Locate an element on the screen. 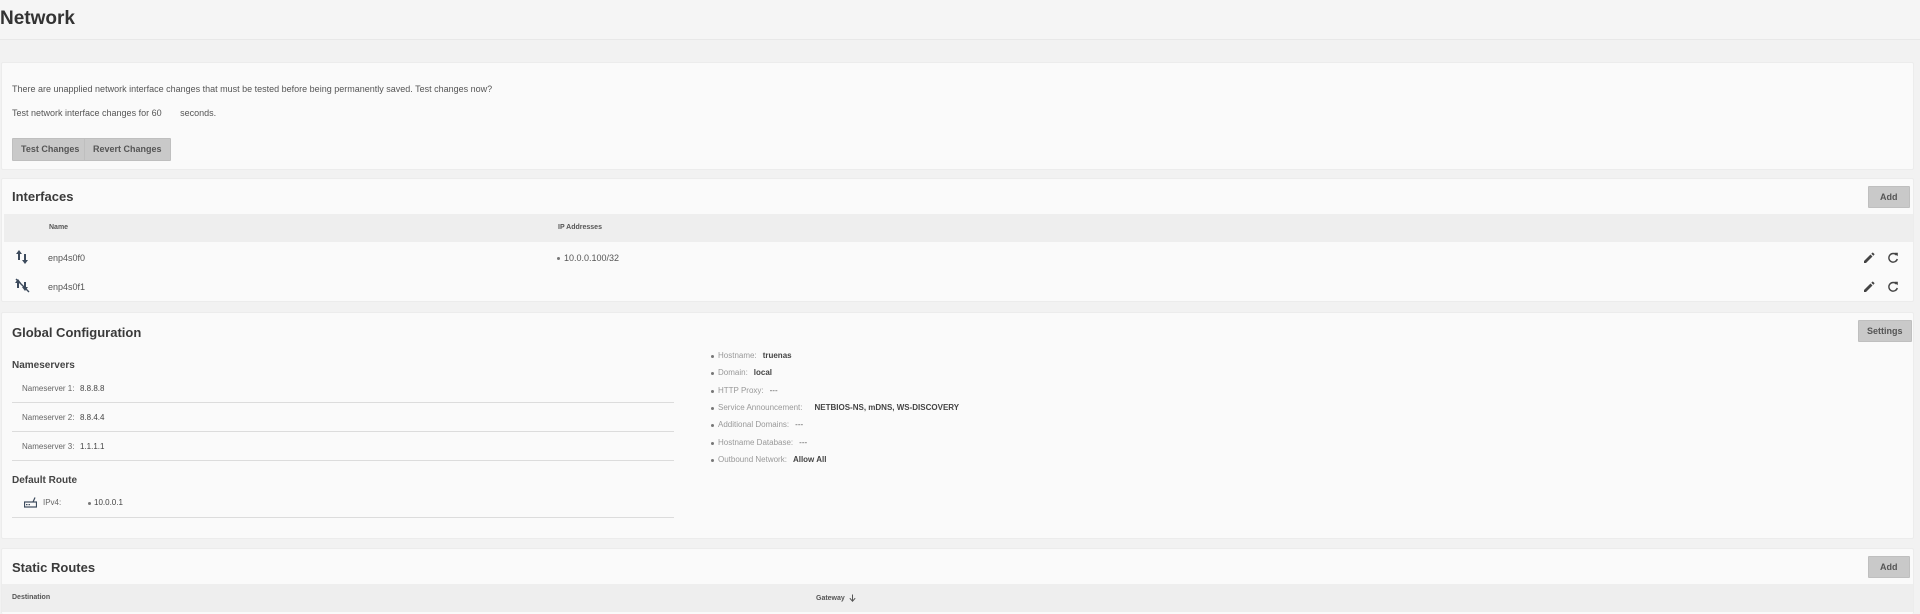 This screenshot has width=1920, height=614. default-route-label: IPv4: is located at coordinates (52, 502).